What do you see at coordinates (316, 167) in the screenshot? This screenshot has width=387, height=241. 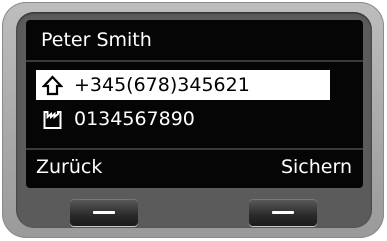 I see `save-softkey-label: Sichern` at bounding box center [316, 167].